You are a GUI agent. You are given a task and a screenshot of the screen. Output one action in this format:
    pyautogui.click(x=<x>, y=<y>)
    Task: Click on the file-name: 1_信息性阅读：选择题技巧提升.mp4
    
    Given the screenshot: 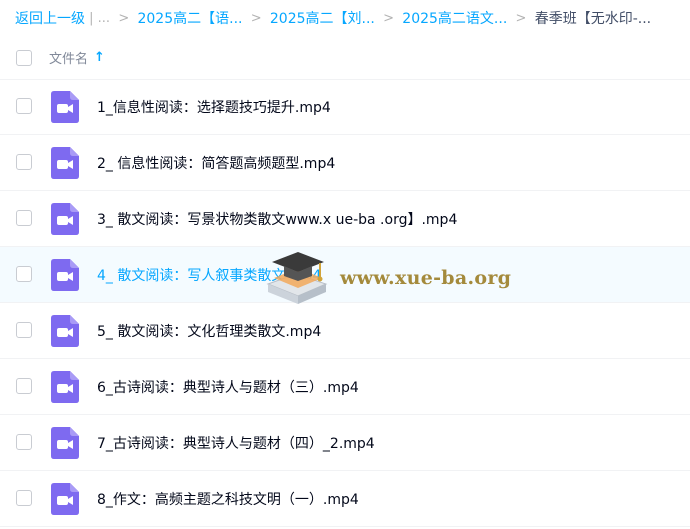 What is the action you would take?
    pyautogui.click(x=214, y=107)
    